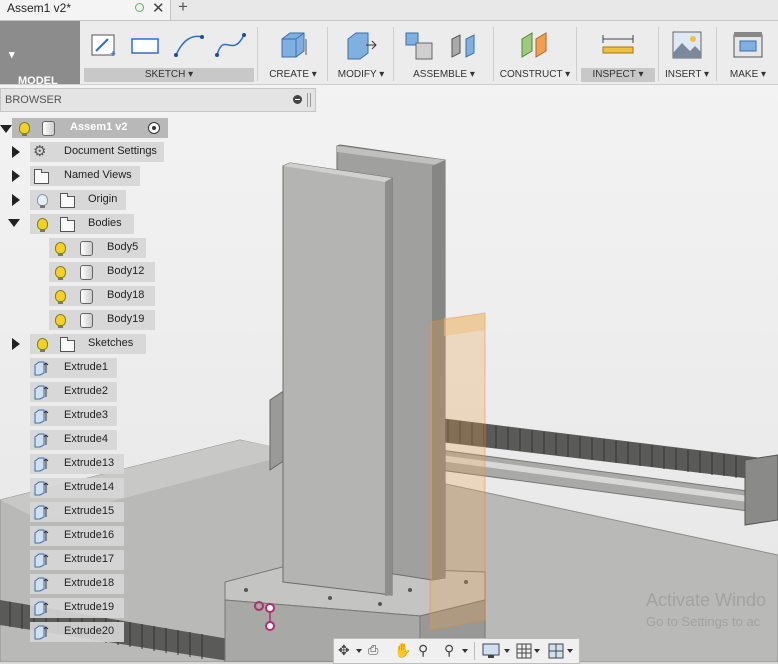 Image resolution: width=778 pixels, height=664 pixels. Describe the element at coordinates (449, 650) in the screenshot. I see `fit-view-icon: ⚲` at that location.